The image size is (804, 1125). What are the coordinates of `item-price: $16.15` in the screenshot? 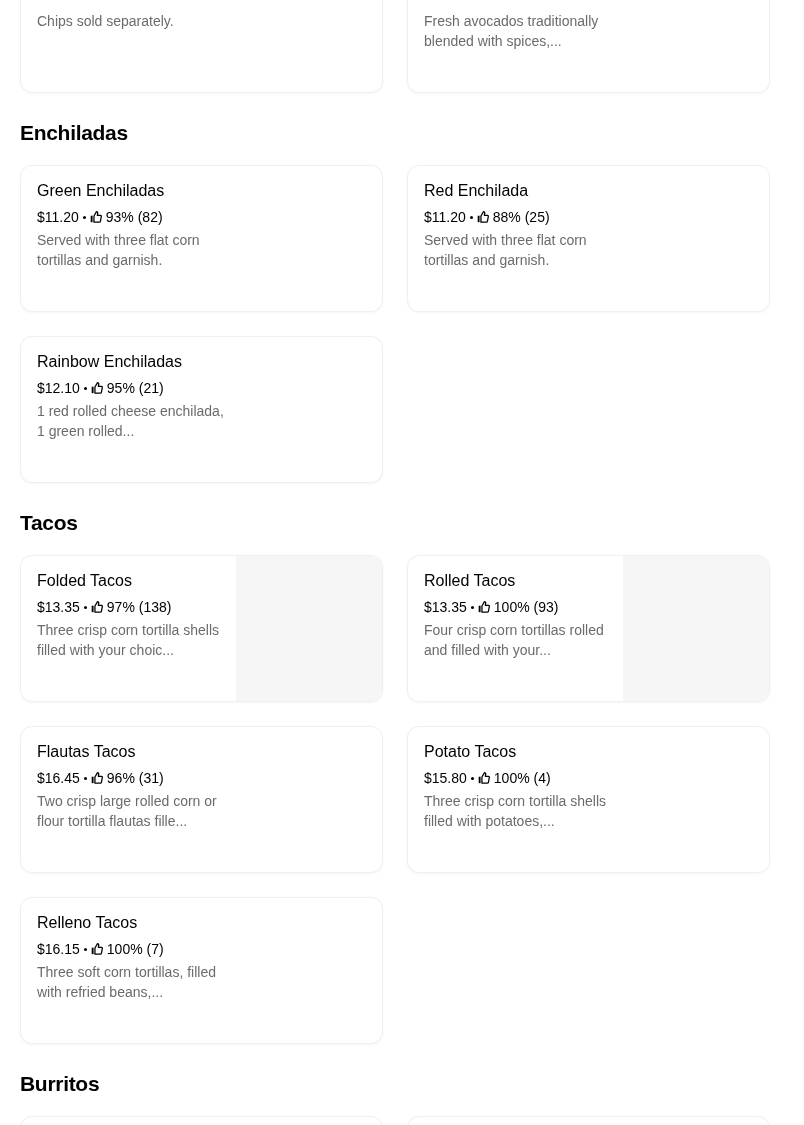 It's located at (58, 949).